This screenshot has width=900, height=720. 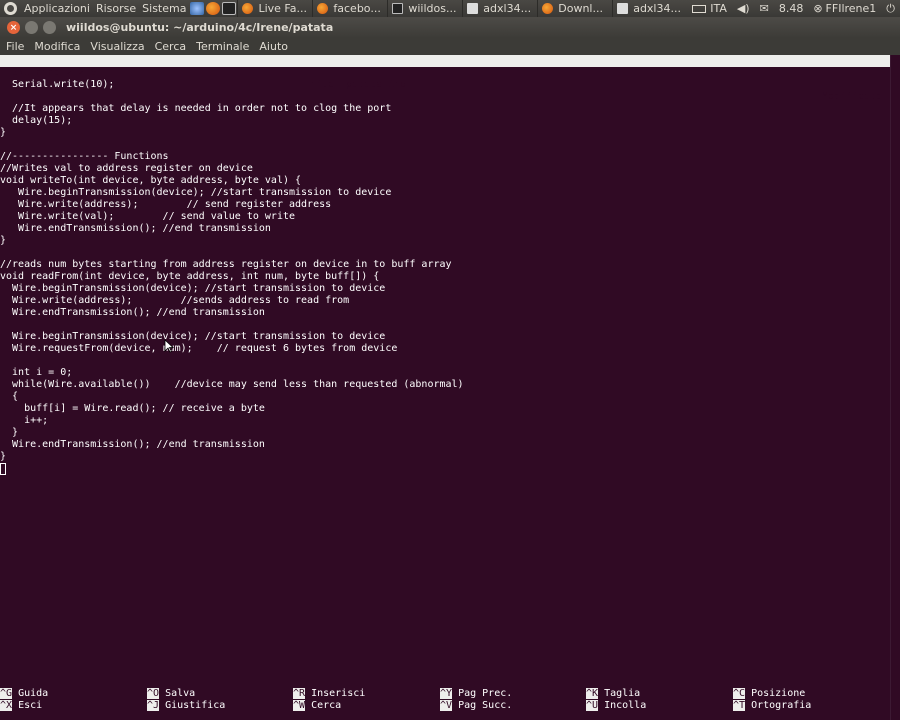 I want to click on shortcut-key: ^X, so click(x=6, y=705).